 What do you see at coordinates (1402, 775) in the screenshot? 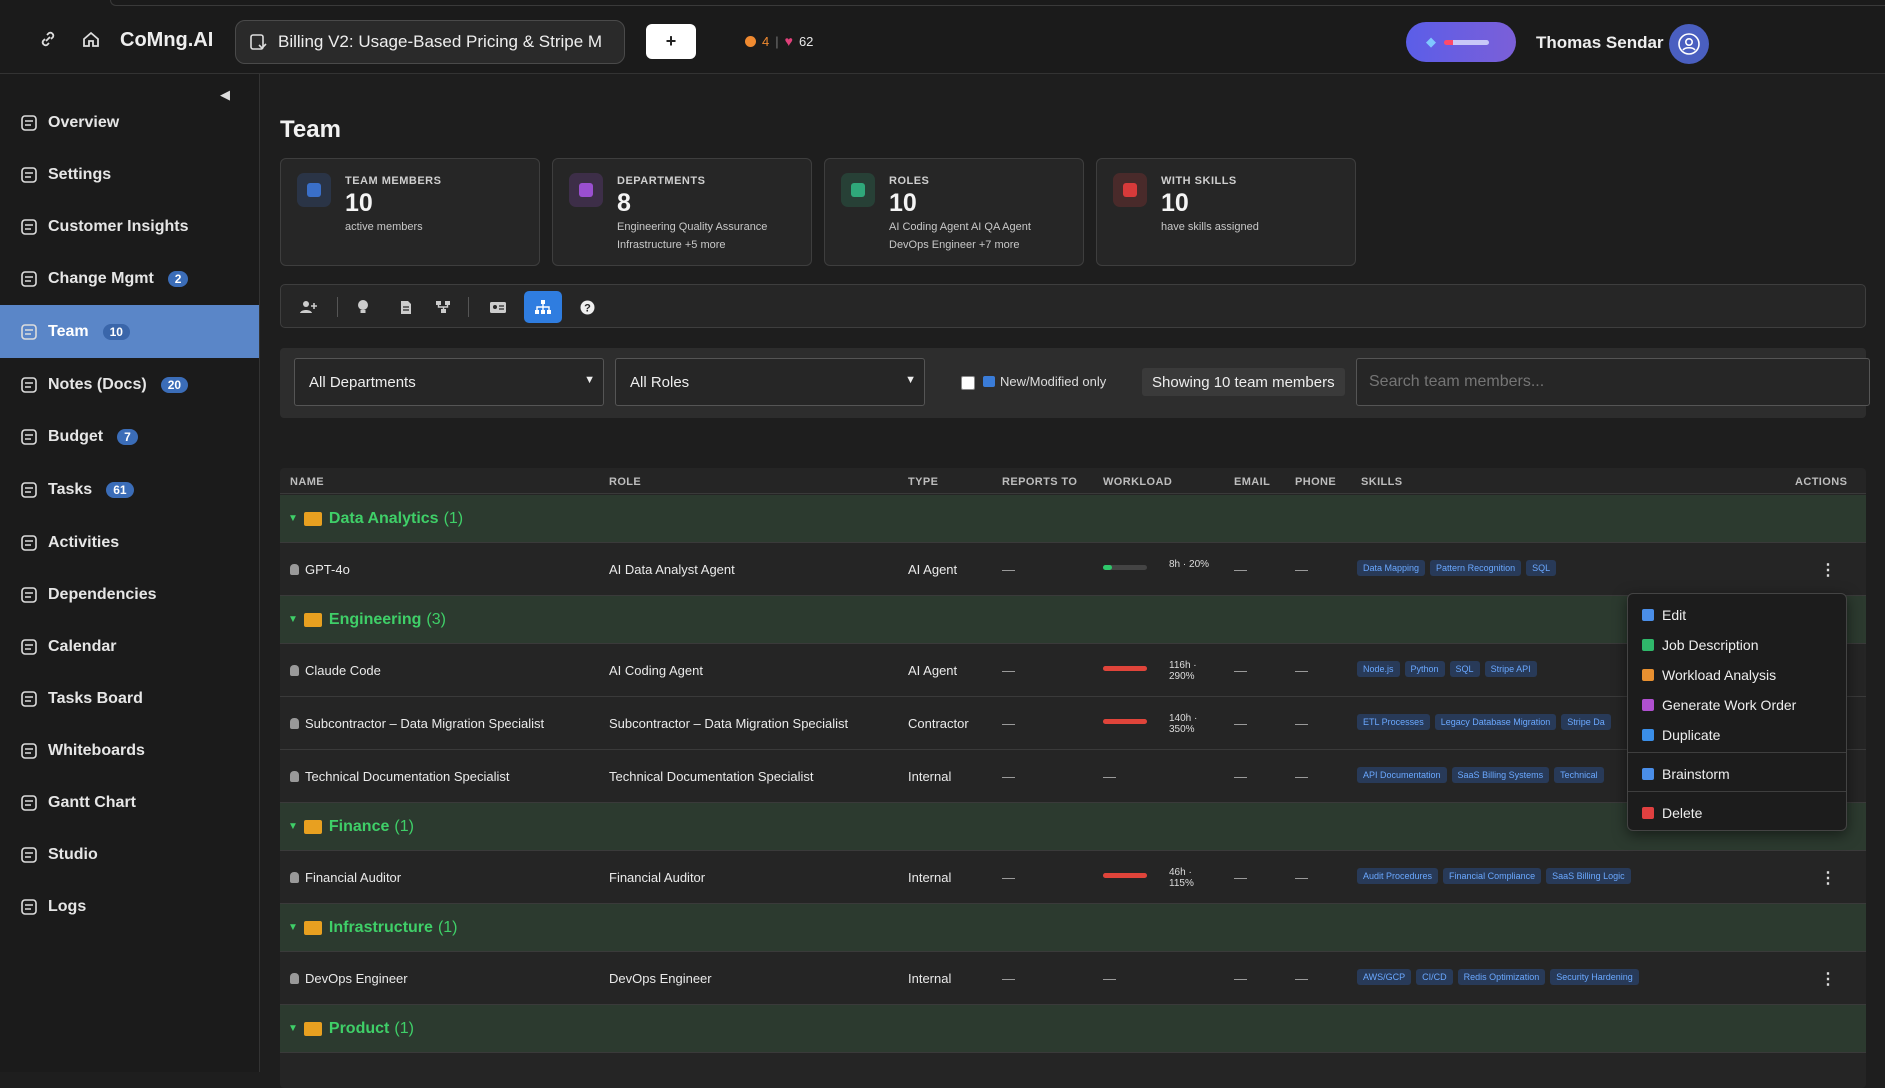
I see `skill-tag: API Documentation` at bounding box center [1402, 775].